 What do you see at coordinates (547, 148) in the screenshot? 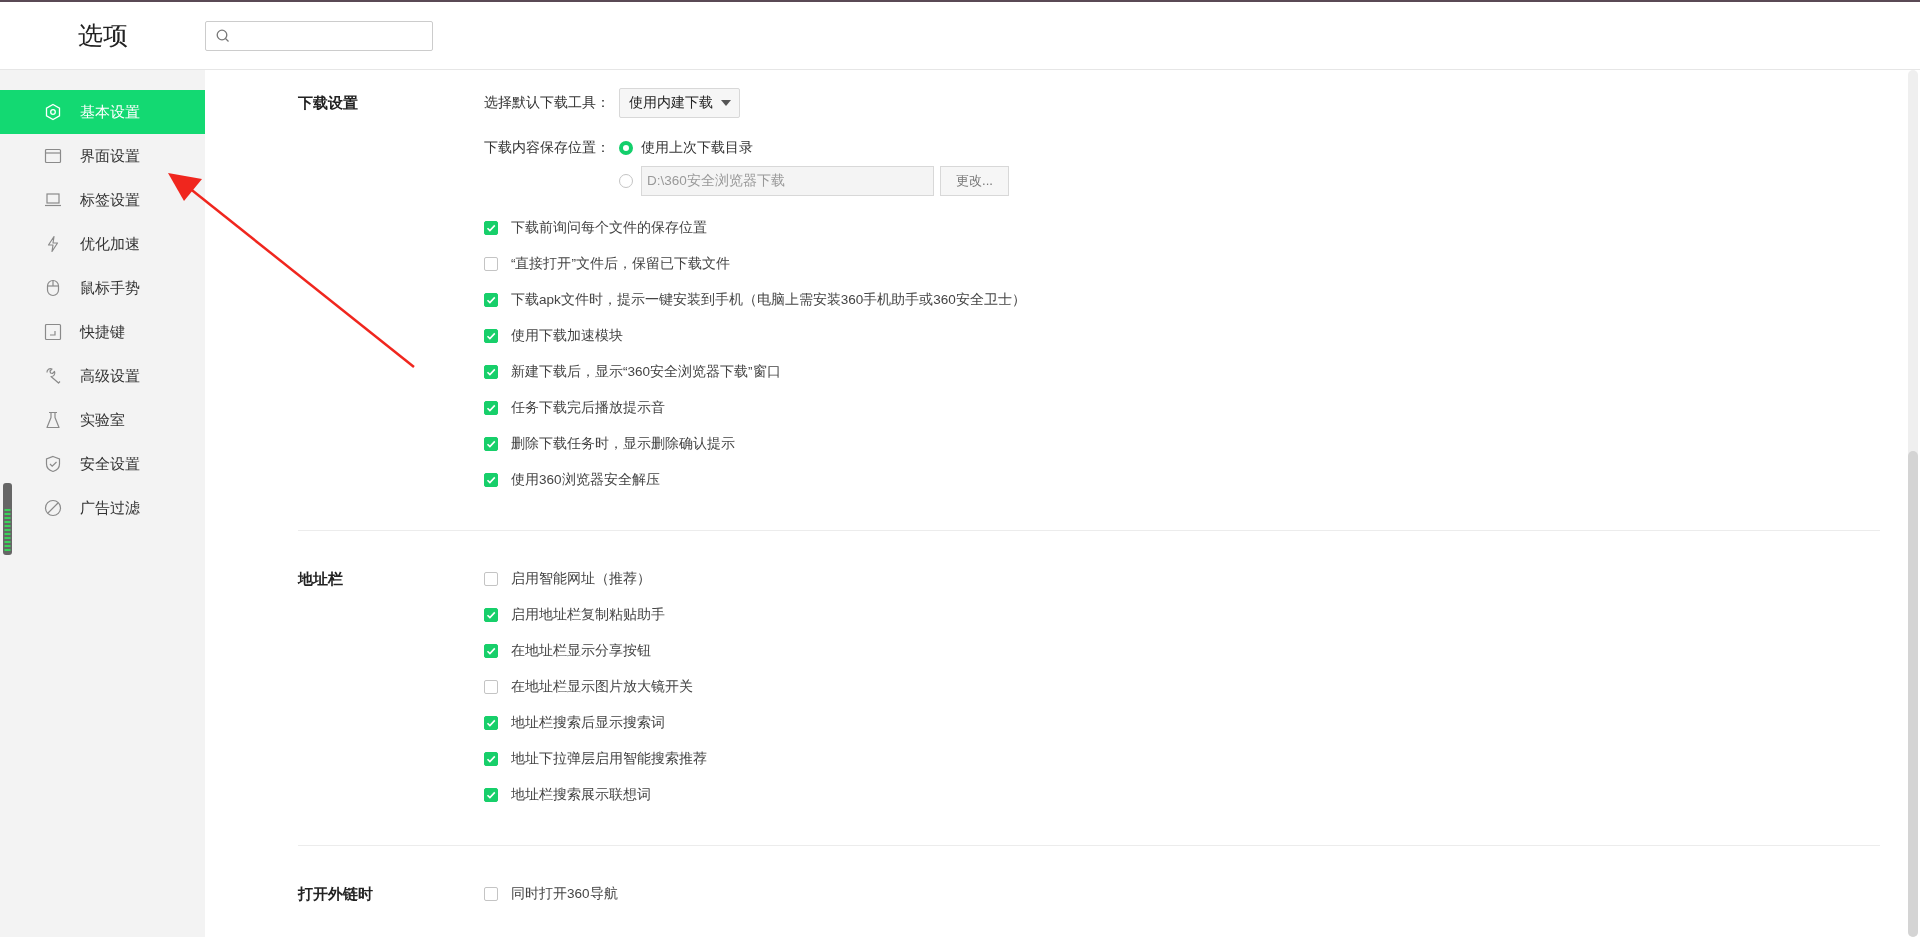
I see `field-label: 下载内容保存位置：` at bounding box center [547, 148].